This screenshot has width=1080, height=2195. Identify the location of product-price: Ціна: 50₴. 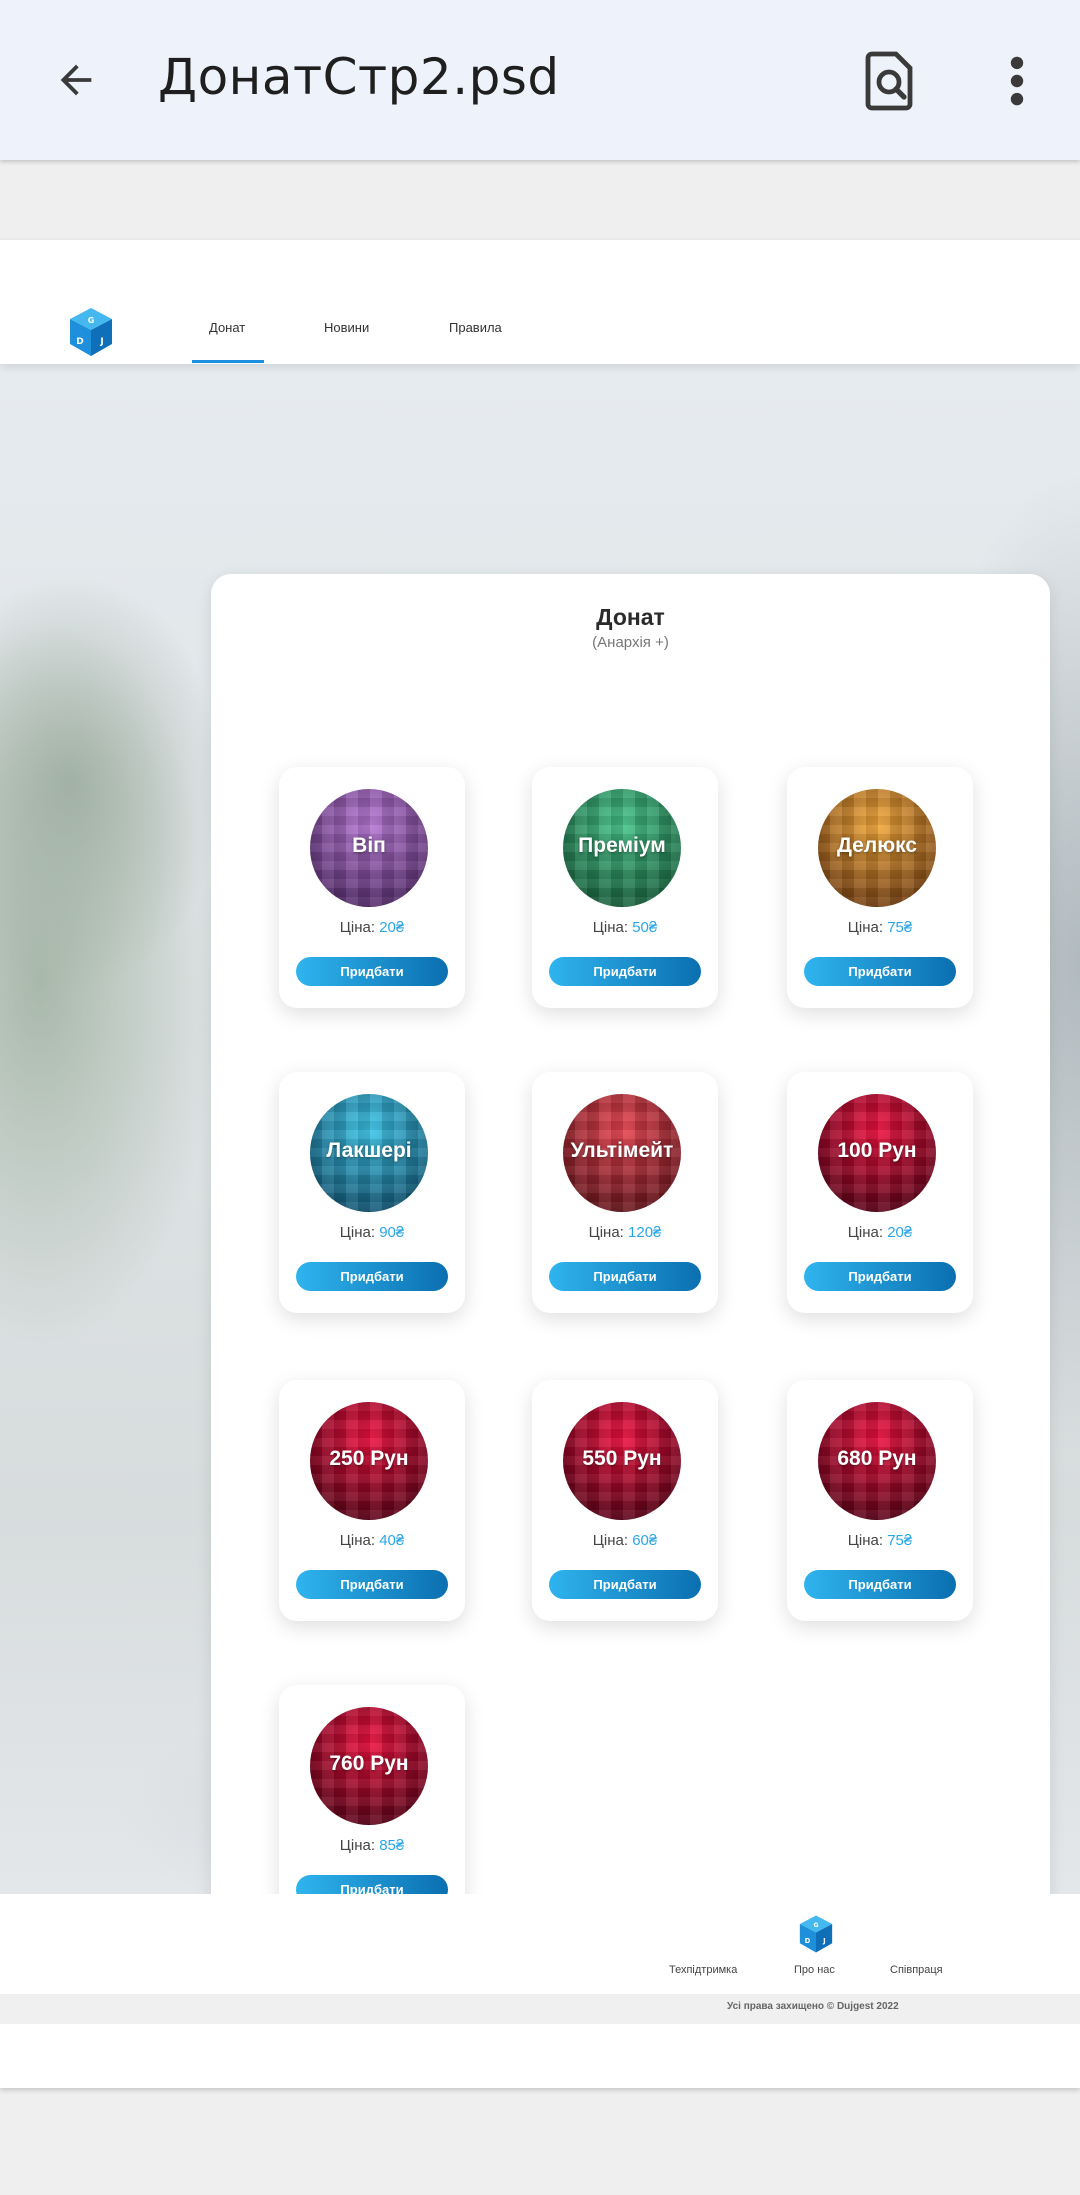
(625, 927).